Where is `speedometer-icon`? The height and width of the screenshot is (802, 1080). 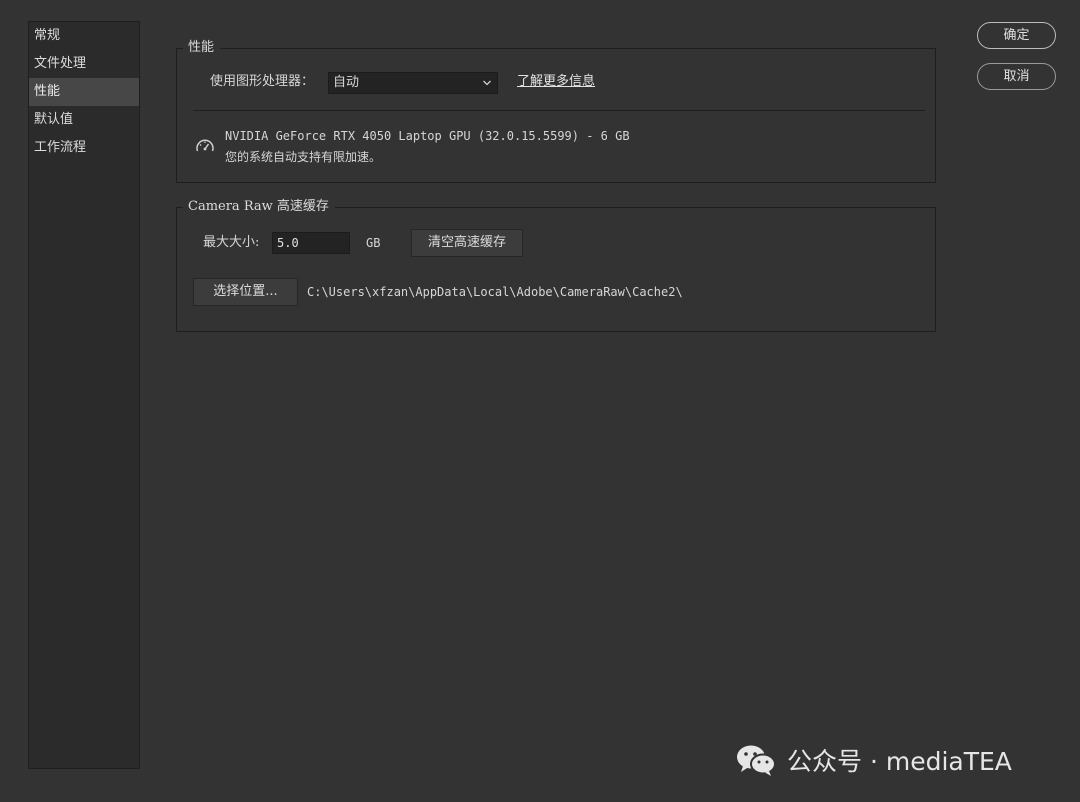 speedometer-icon is located at coordinates (205, 145).